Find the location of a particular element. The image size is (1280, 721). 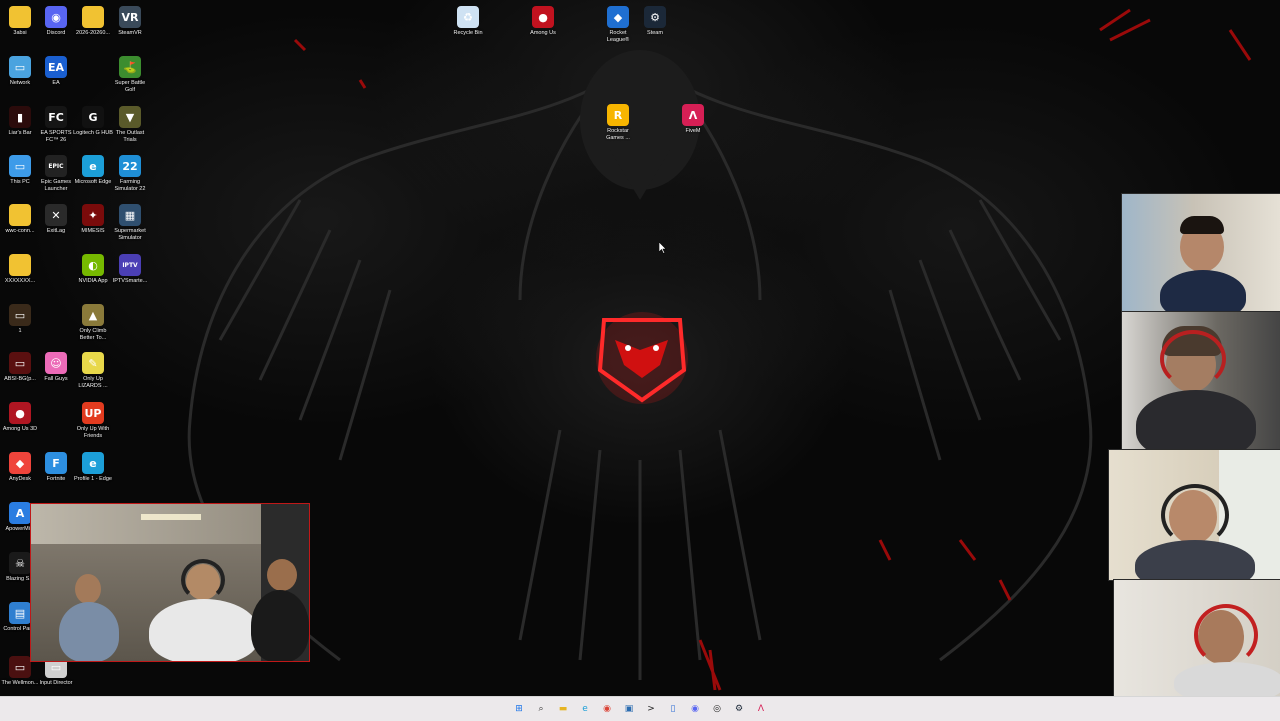

desktop-icon-farming-simulator: 22 Farming Simulator 22 is located at coordinates (130, 174).